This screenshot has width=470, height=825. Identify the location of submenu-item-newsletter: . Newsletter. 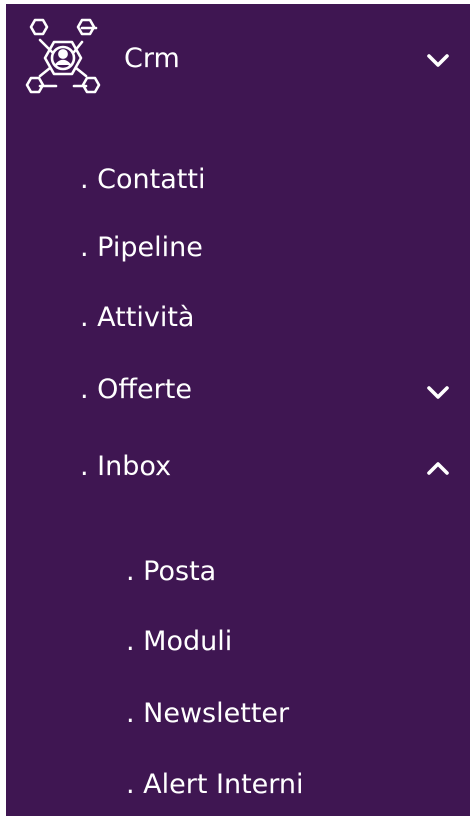
(238, 714).